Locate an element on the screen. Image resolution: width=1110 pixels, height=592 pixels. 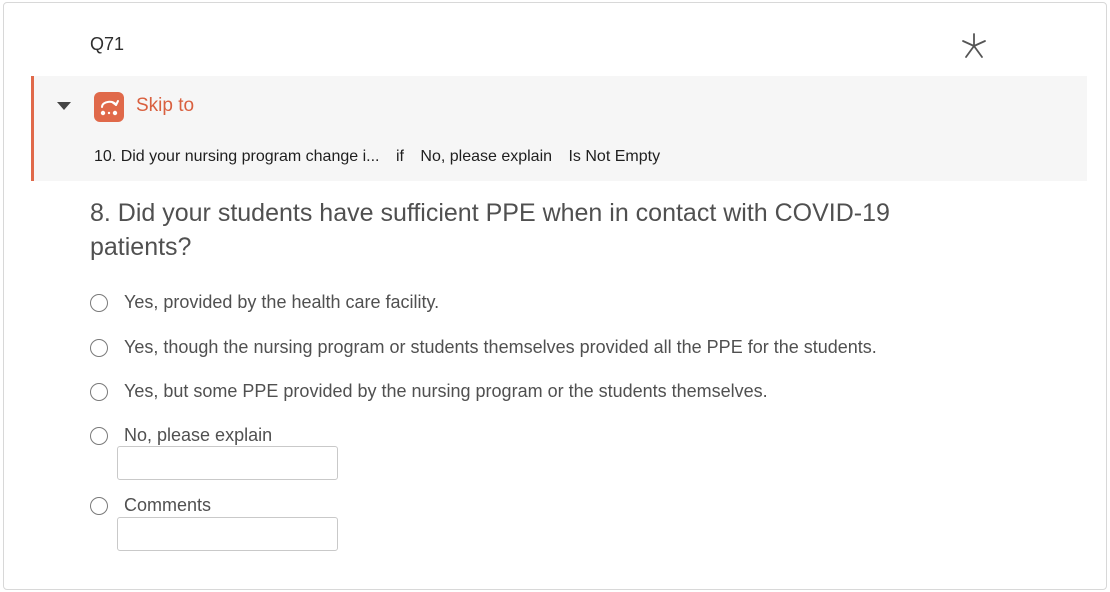
skip-choice: No, please explain is located at coordinates (486, 156).